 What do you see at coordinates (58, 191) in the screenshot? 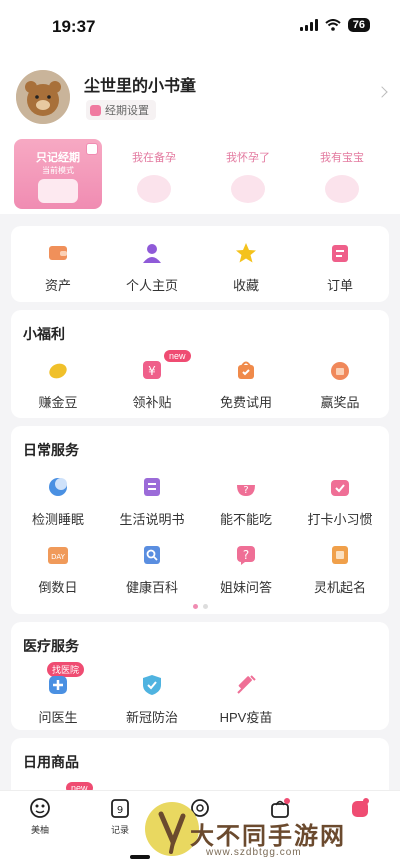
I see `calendar-illustration-icon` at bounding box center [58, 191].